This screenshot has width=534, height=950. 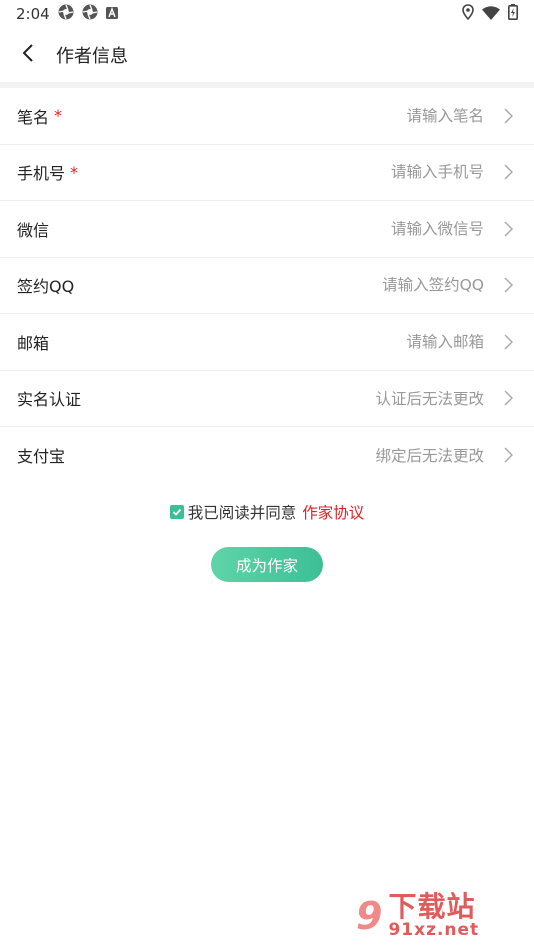 What do you see at coordinates (130, 229) in the screenshot?
I see `wechat-label: 微信` at bounding box center [130, 229].